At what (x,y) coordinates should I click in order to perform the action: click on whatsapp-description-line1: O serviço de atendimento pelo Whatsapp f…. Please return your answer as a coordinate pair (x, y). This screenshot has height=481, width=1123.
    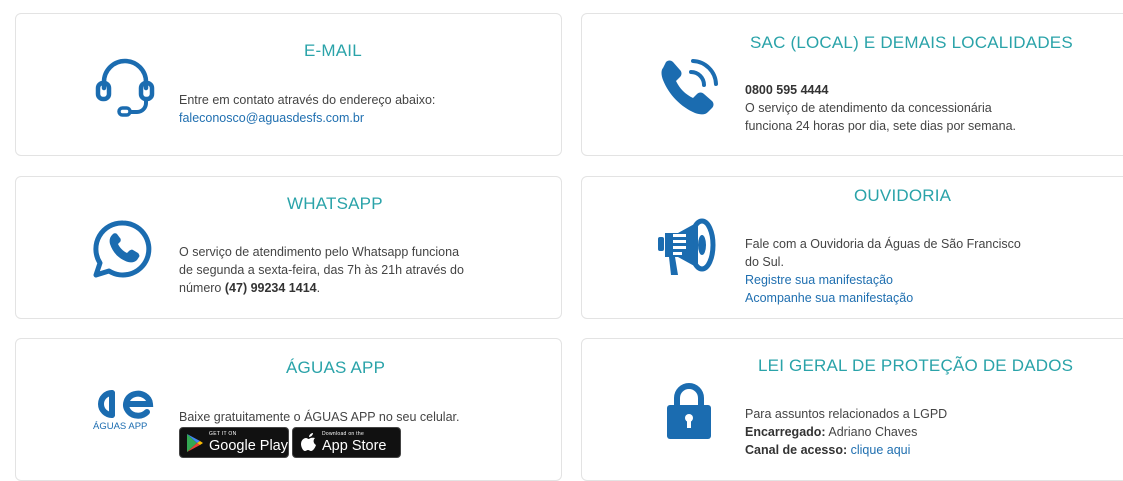
    Looking at the image, I should click on (319, 252).